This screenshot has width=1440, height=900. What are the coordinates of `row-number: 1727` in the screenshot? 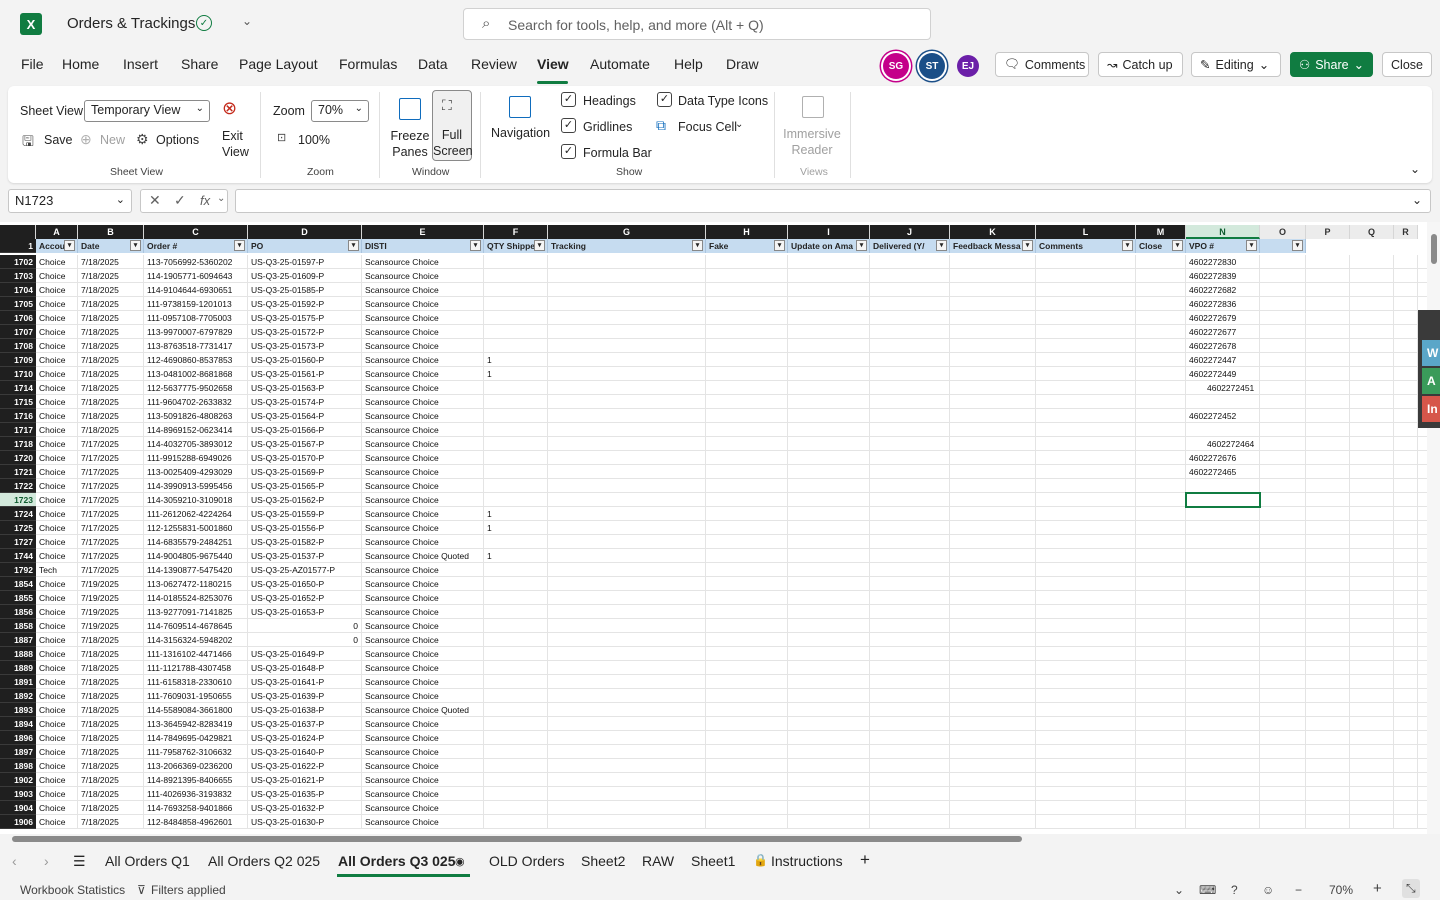 It's located at (18, 542).